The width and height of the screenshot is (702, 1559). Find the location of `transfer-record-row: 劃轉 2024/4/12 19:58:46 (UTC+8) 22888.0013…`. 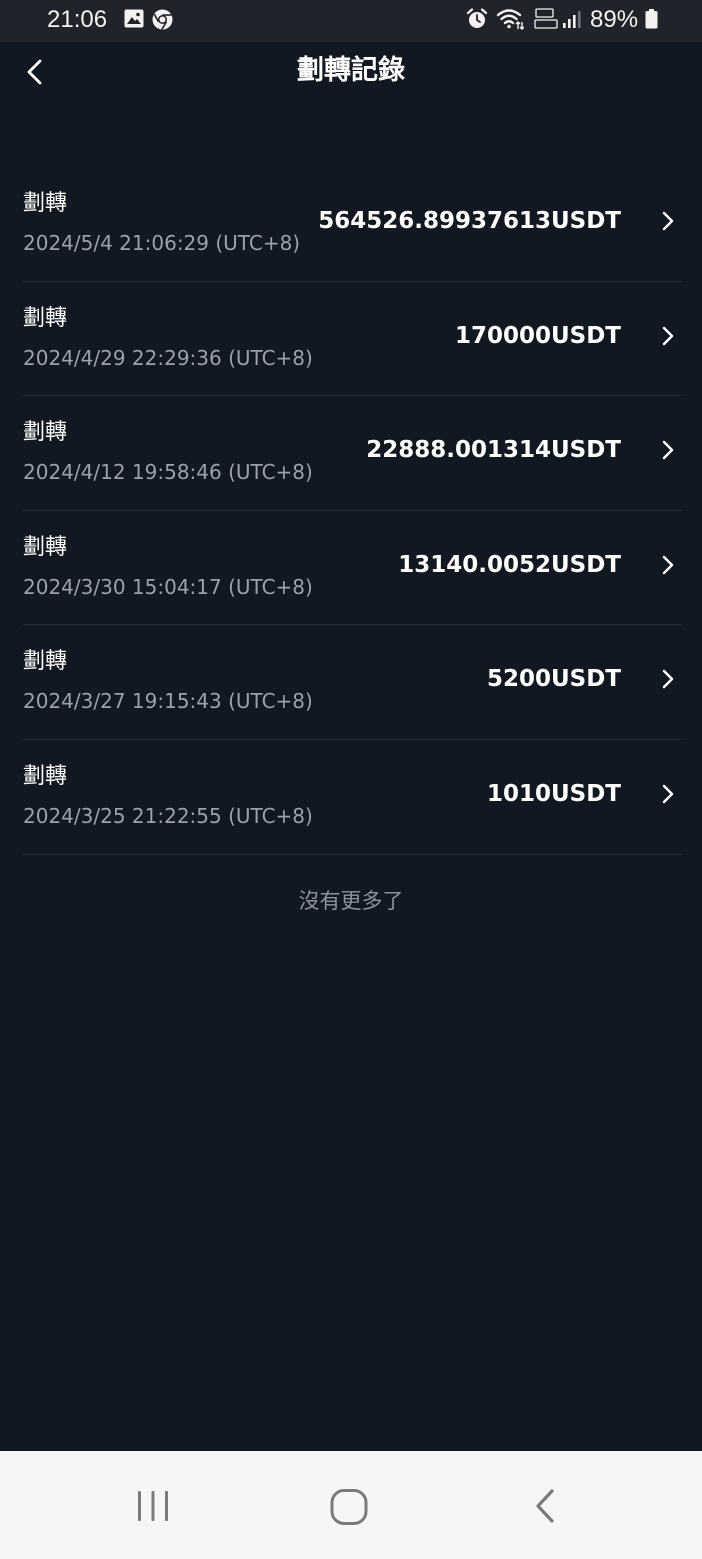

transfer-record-row: 劃轉 2024/4/12 19:58:46 (UTC+8) 22888.0013… is located at coordinates (352, 453).